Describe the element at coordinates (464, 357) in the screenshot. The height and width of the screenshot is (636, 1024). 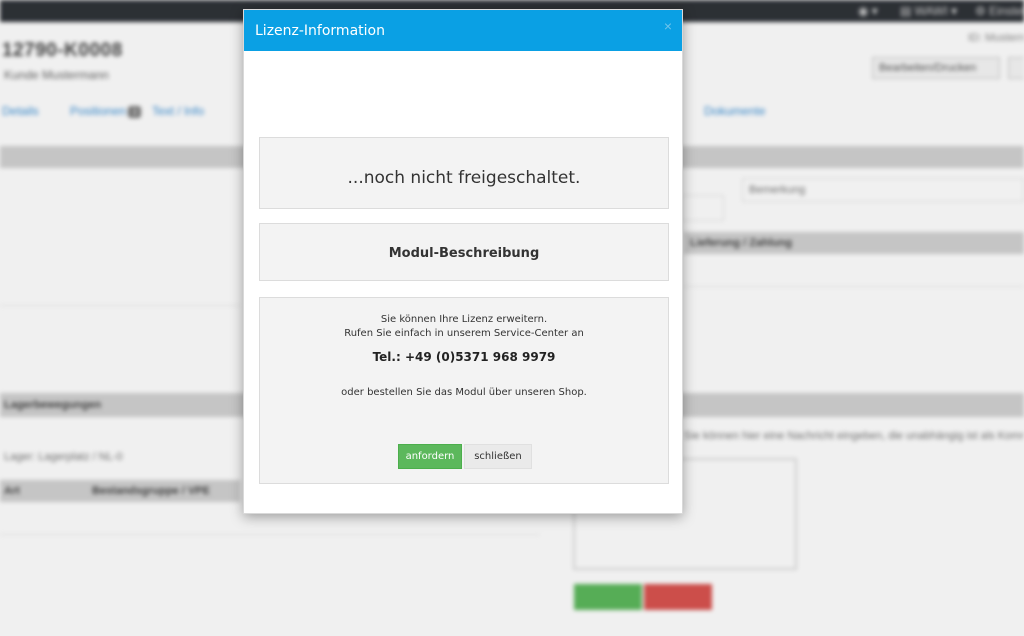
I see `phone-number: Tel.: +49 (0)5371 968 9979` at that location.